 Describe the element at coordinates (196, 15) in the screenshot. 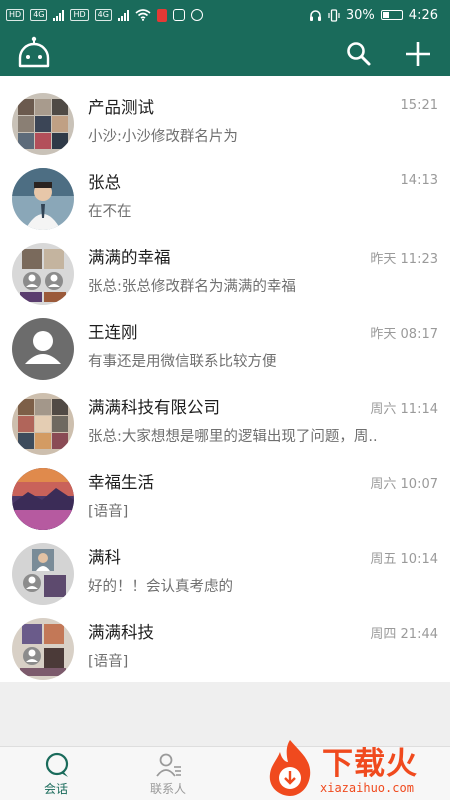

I see `app-notification-icon` at that location.